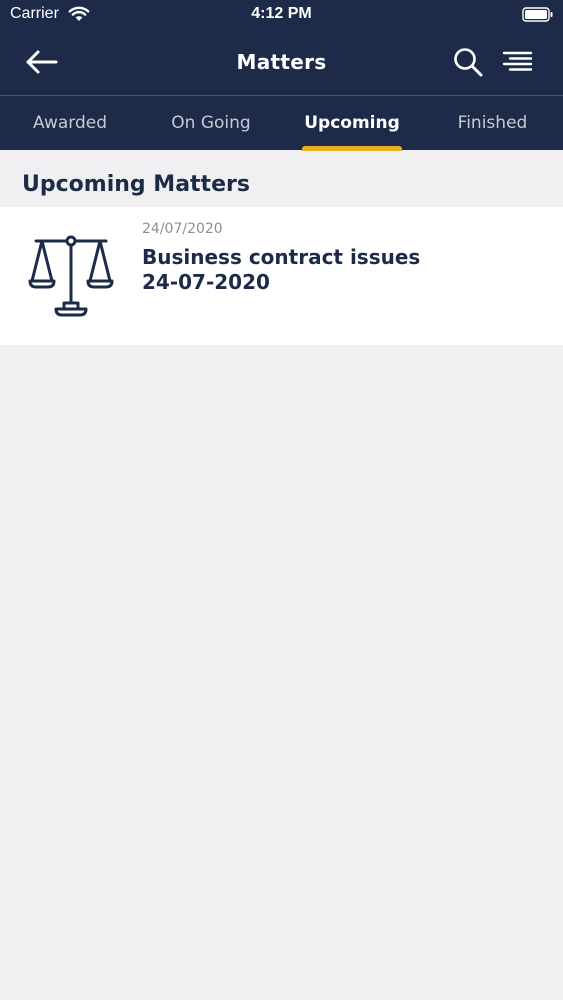 This screenshot has width=563, height=1000. I want to click on section-title: Upcoming Matters, so click(136, 184).